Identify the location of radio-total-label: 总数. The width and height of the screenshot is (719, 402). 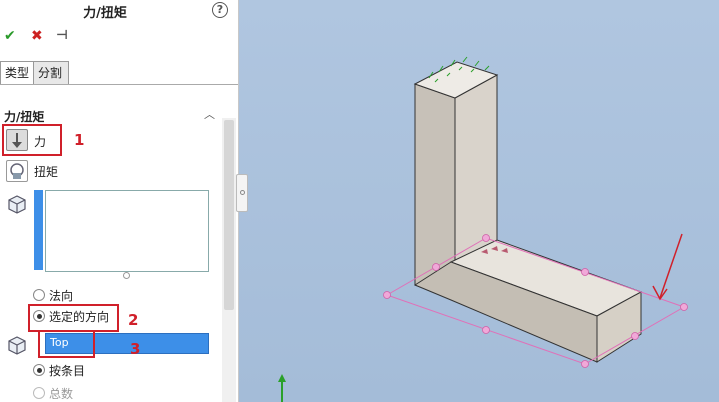
(61, 394).